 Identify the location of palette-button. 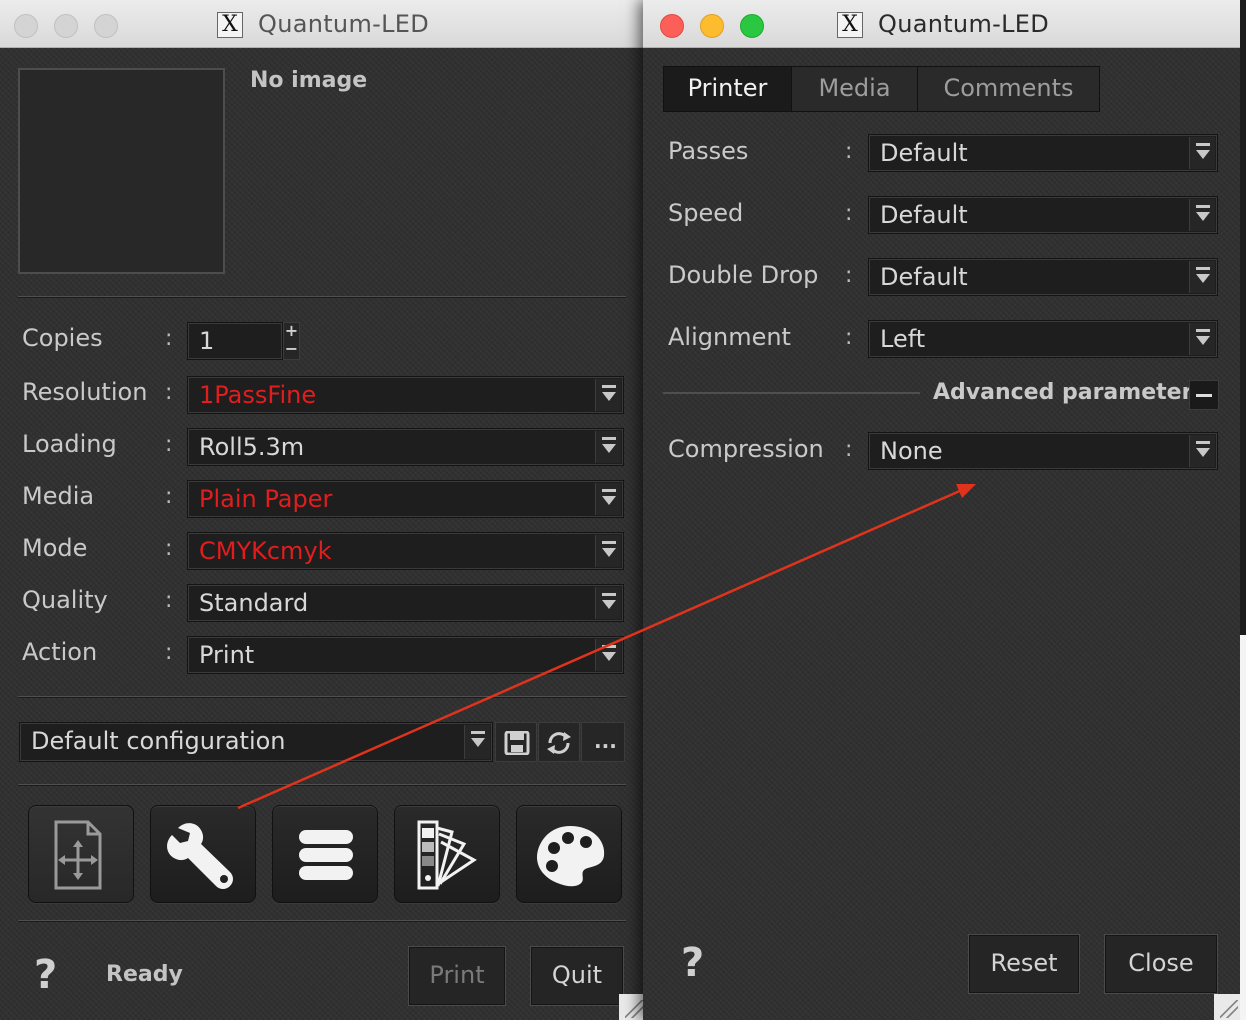
(569, 854).